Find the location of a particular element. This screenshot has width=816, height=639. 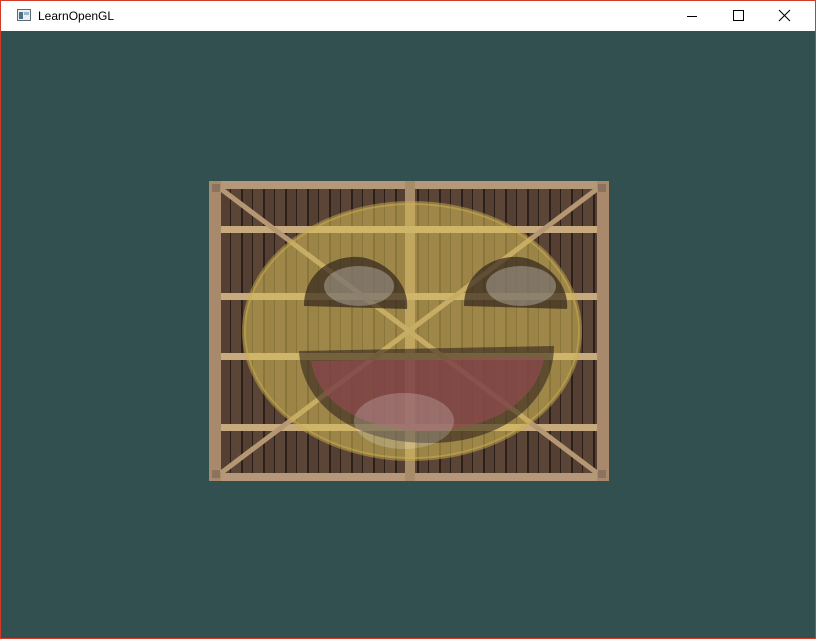

close-icon is located at coordinates (784, 15).